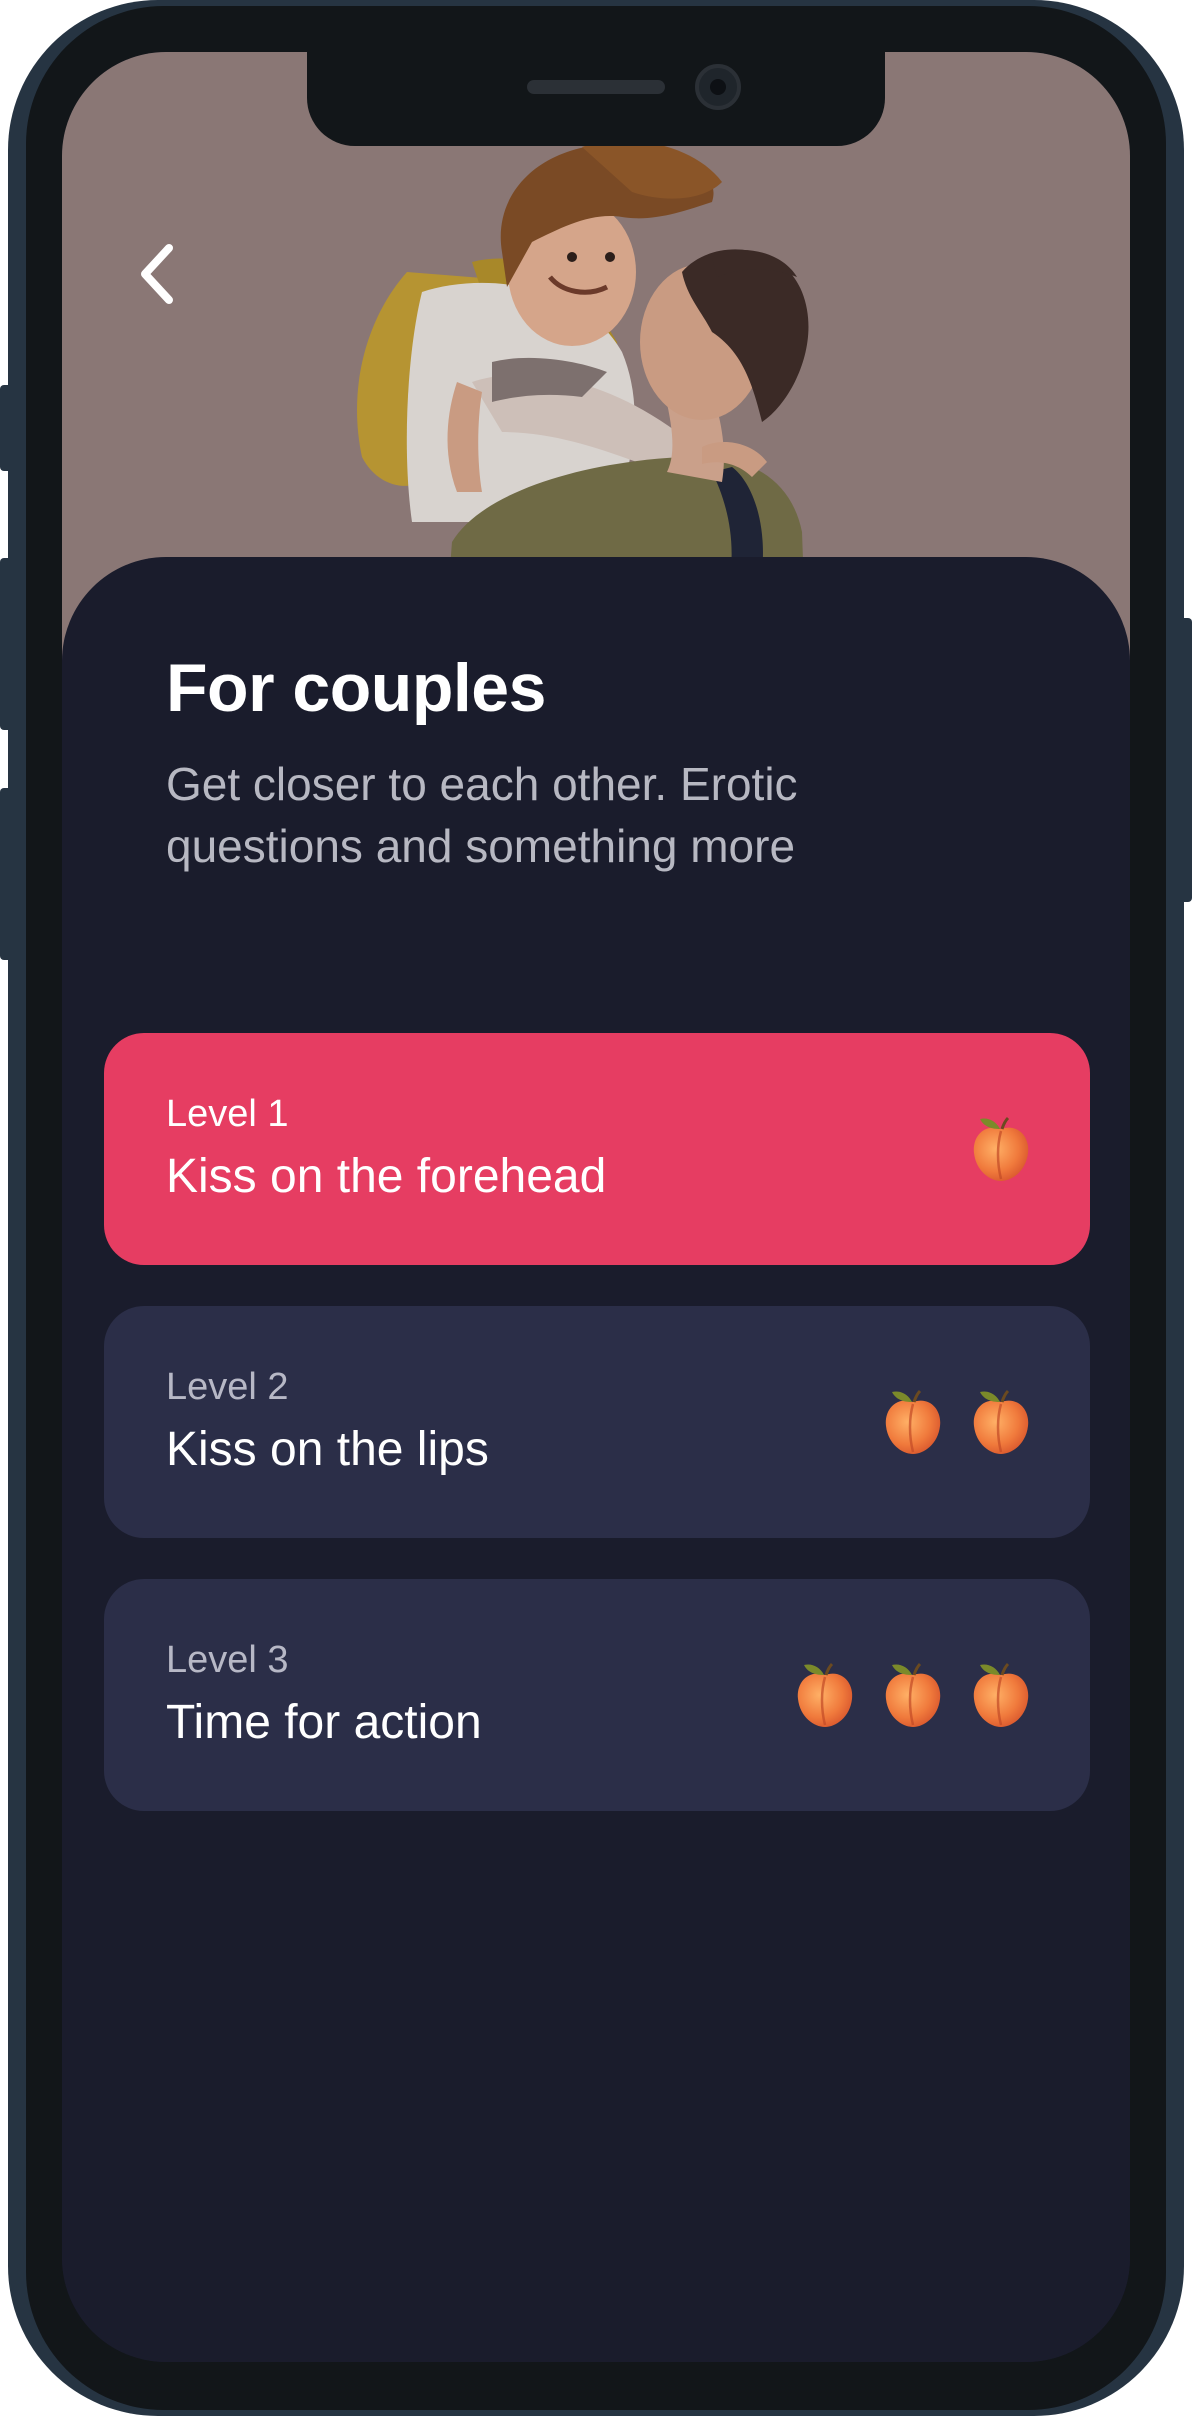  I want to click on chevron-left-icon, so click(157, 274).